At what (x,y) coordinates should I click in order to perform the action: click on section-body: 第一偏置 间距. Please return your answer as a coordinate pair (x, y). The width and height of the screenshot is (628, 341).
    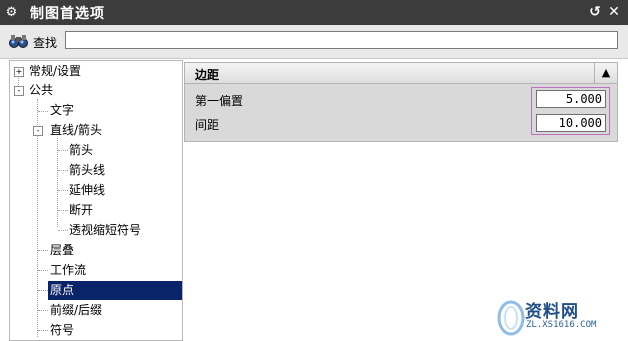
    Looking at the image, I should click on (401, 113).